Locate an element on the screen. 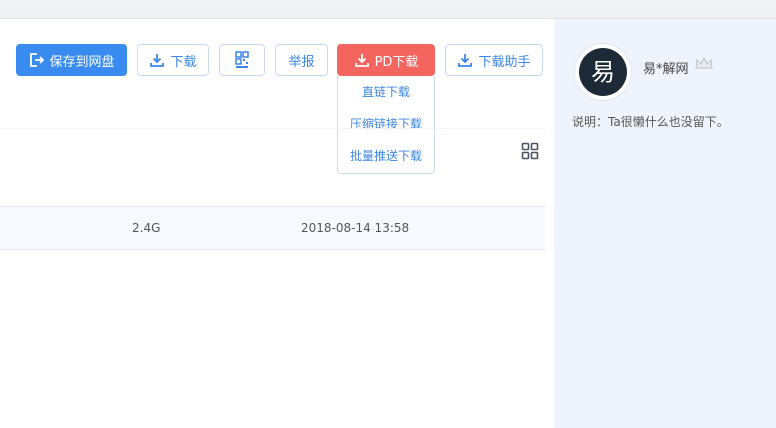  qrcode-button is located at coordinates (242, 60).